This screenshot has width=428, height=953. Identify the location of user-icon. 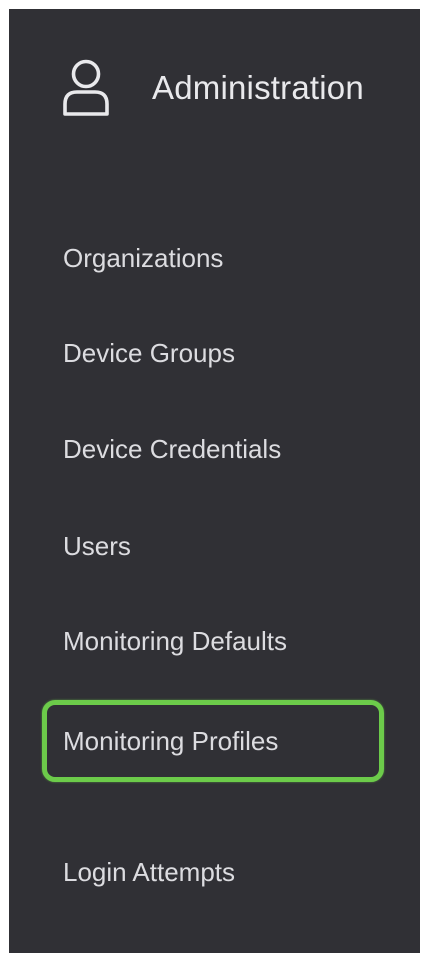
(86, 87).